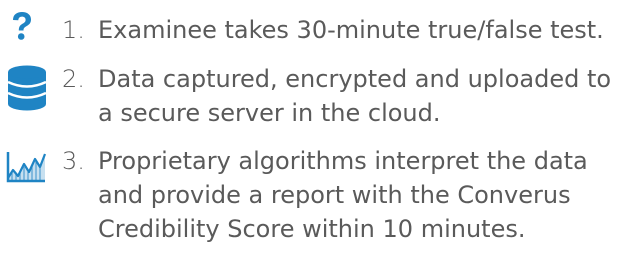  What do you see at coordinates (73, 161) in the screenshot?
I see `step-3-number: 3.` at bounding box center [73, 161].